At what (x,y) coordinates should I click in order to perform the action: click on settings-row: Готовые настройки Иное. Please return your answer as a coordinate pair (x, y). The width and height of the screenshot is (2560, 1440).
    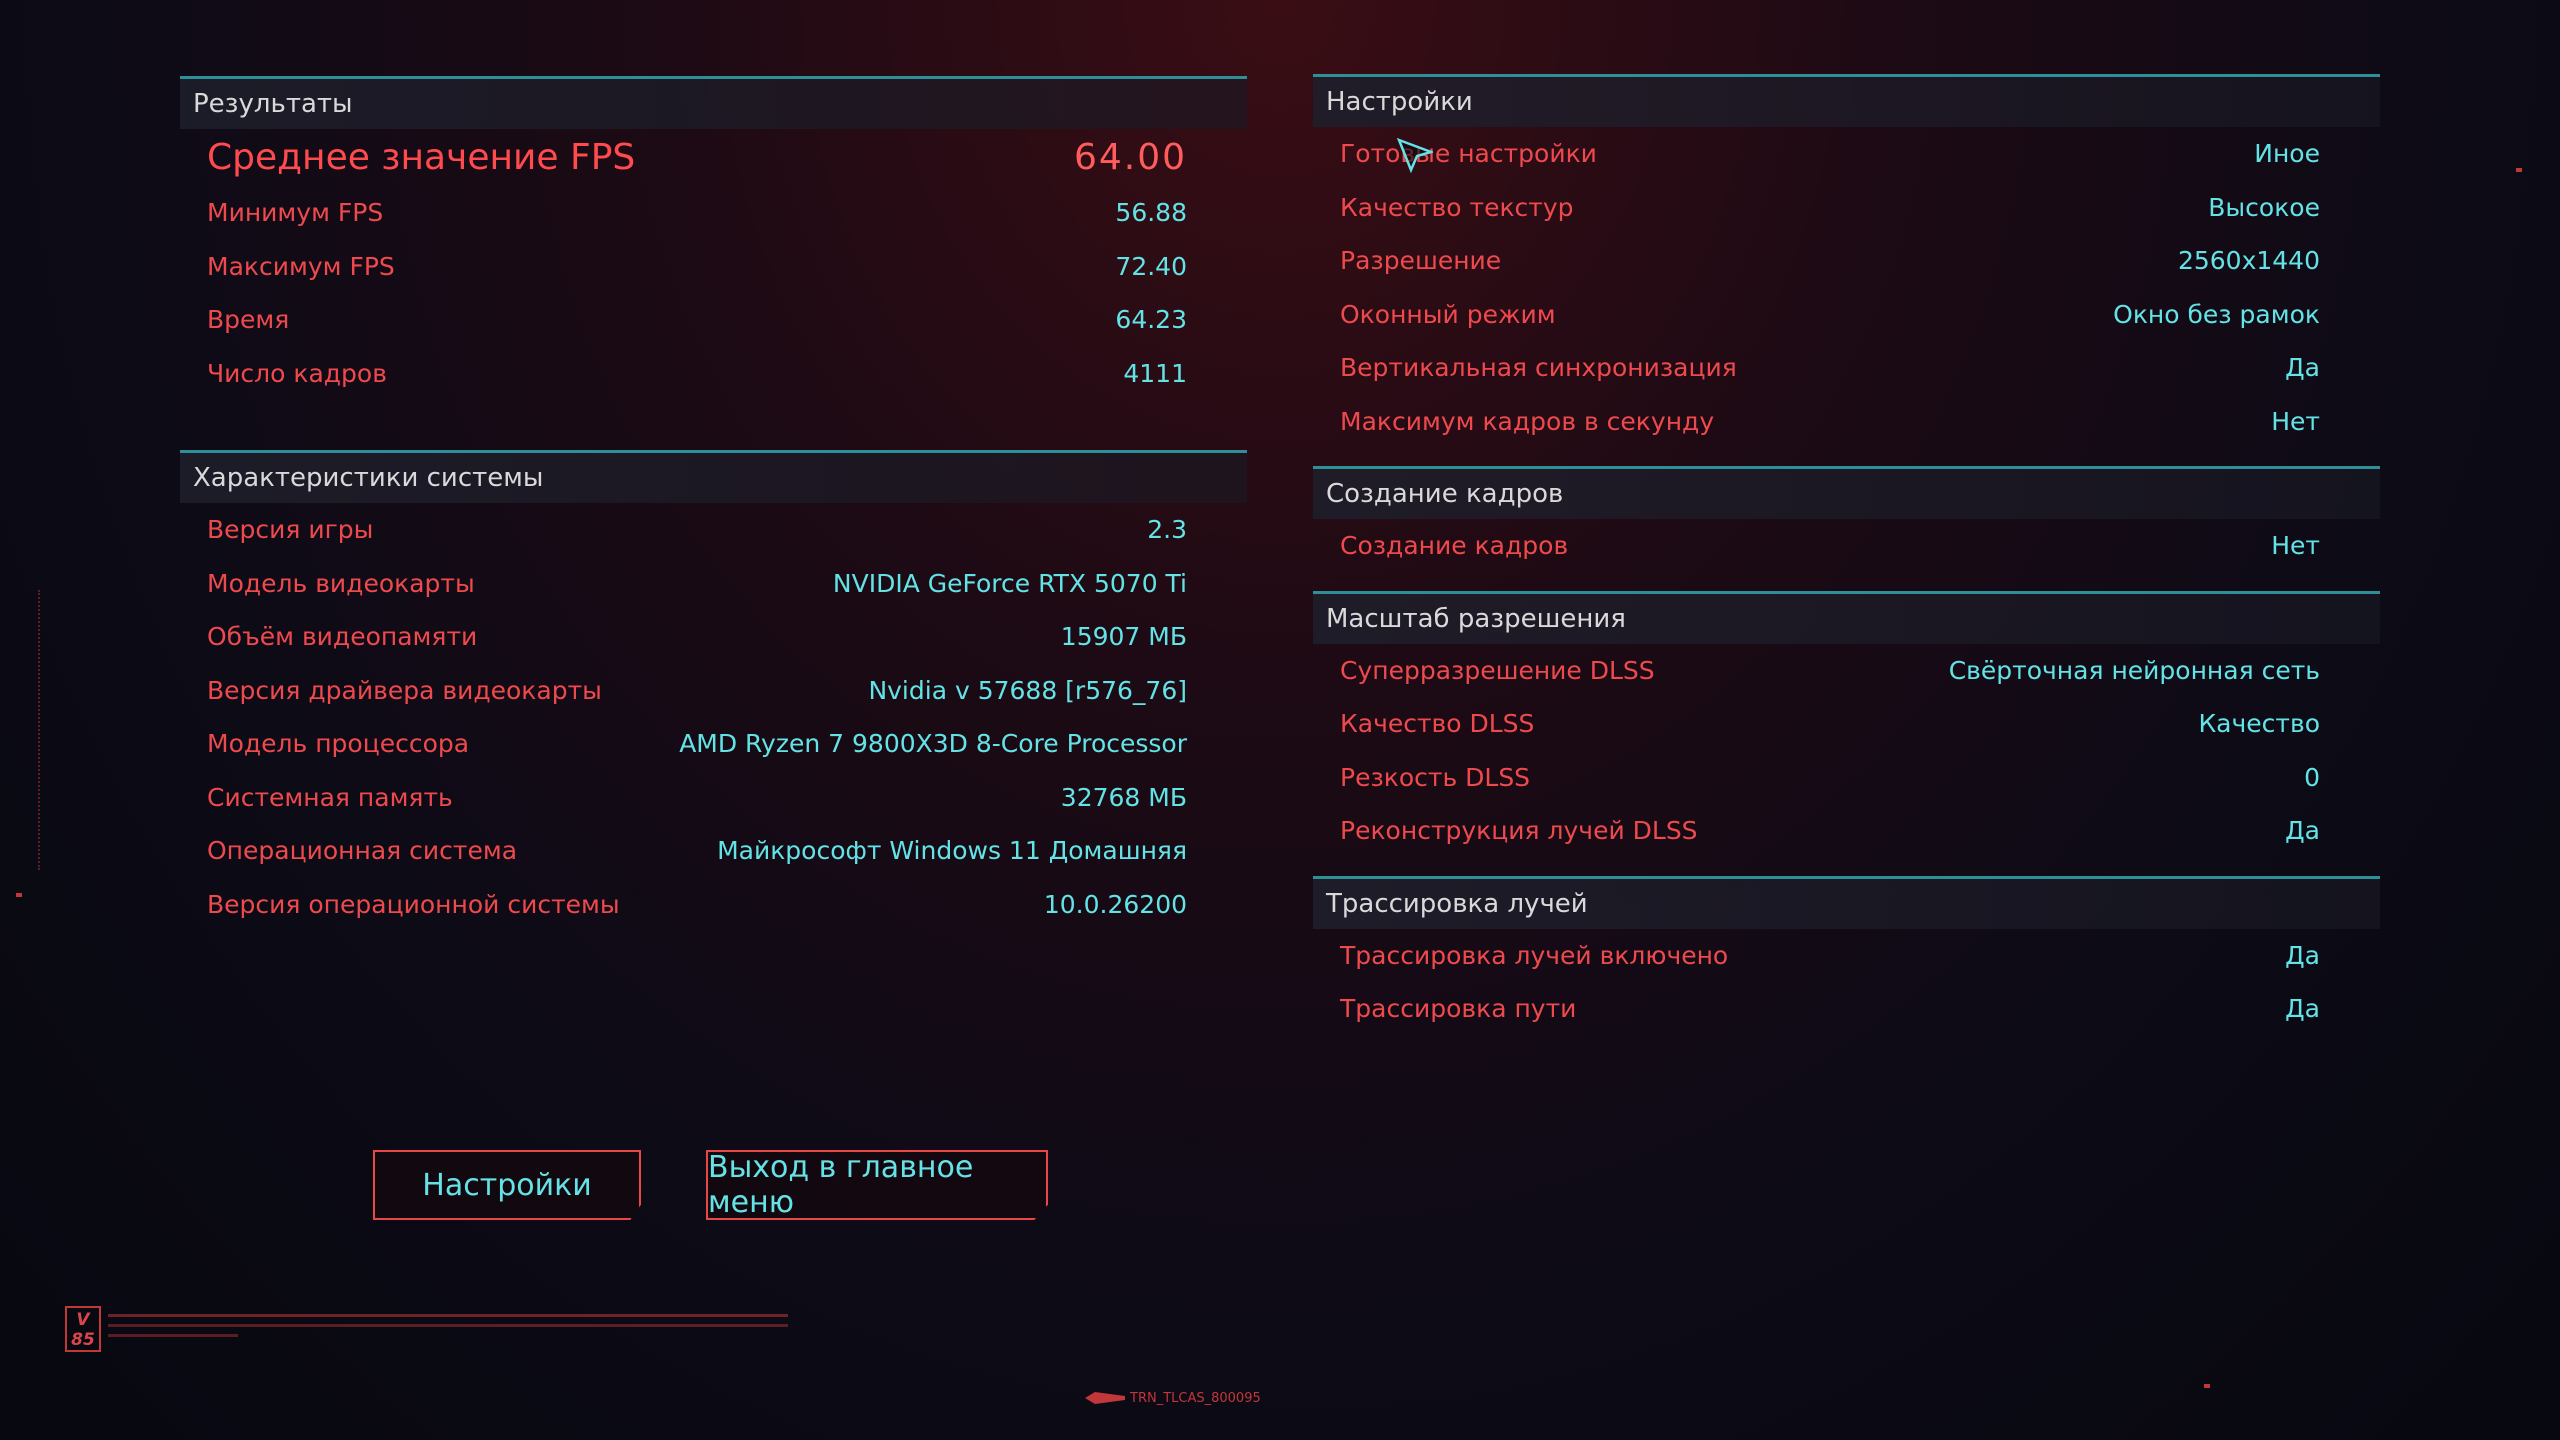
    Looking at the image, I should click on (1846, 154).